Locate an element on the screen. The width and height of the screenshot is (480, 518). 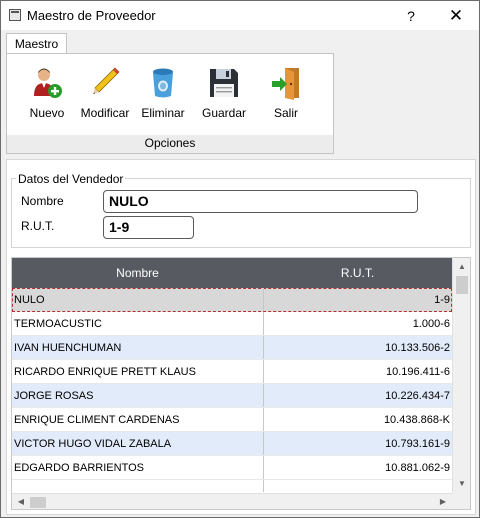
cell-rut: 1-9 is located at coordinates (442, 300).